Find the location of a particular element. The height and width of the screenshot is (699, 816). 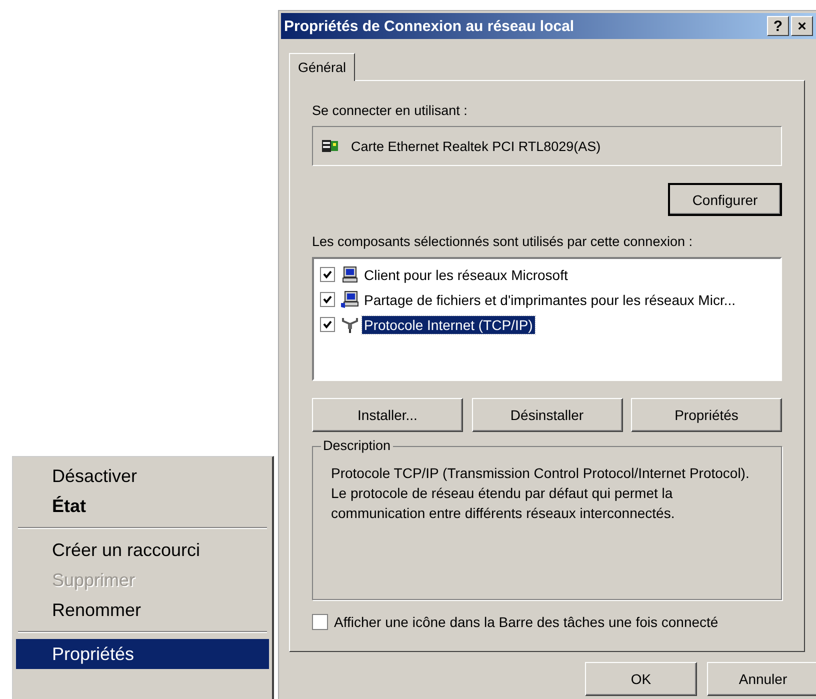

action-button: Propriétés is located at coordinates (706, 415).